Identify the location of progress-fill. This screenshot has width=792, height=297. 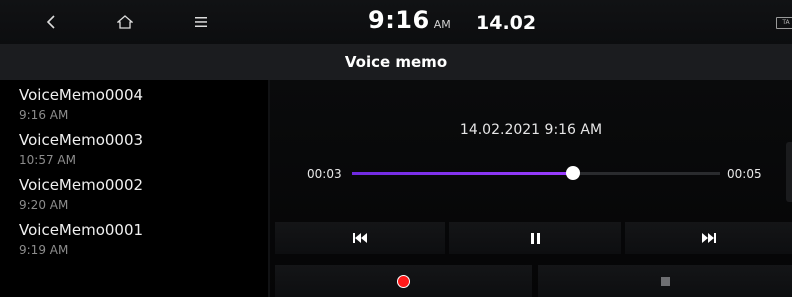
(462, 173).